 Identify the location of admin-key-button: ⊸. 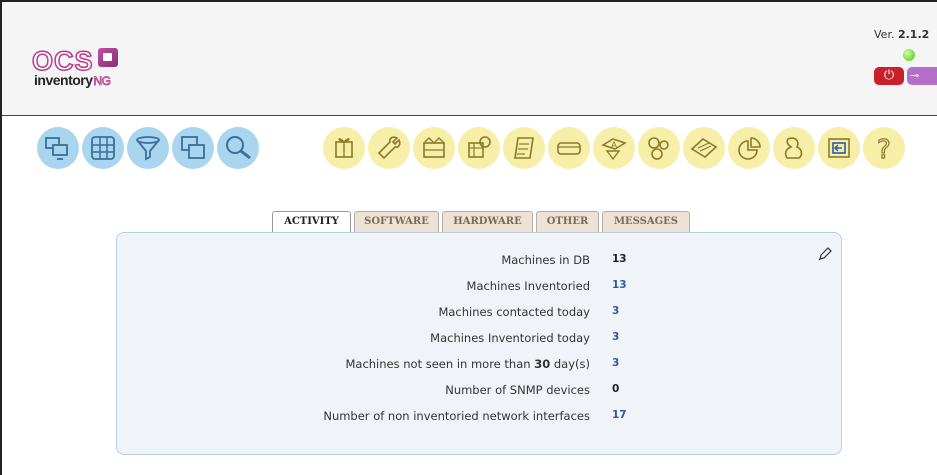
(922, 76).